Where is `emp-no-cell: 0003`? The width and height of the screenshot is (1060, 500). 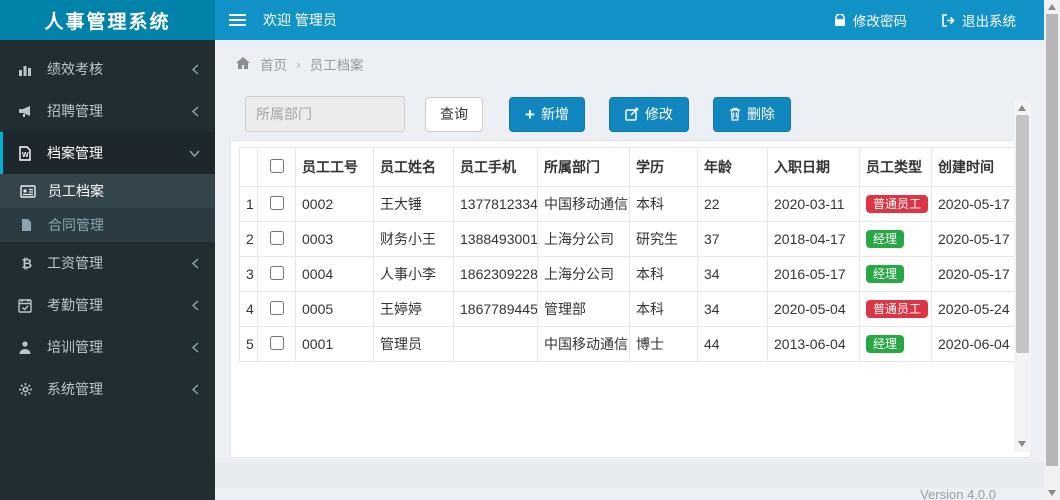 emp-no-cell: 0003 is located at coordinates (334, 239).